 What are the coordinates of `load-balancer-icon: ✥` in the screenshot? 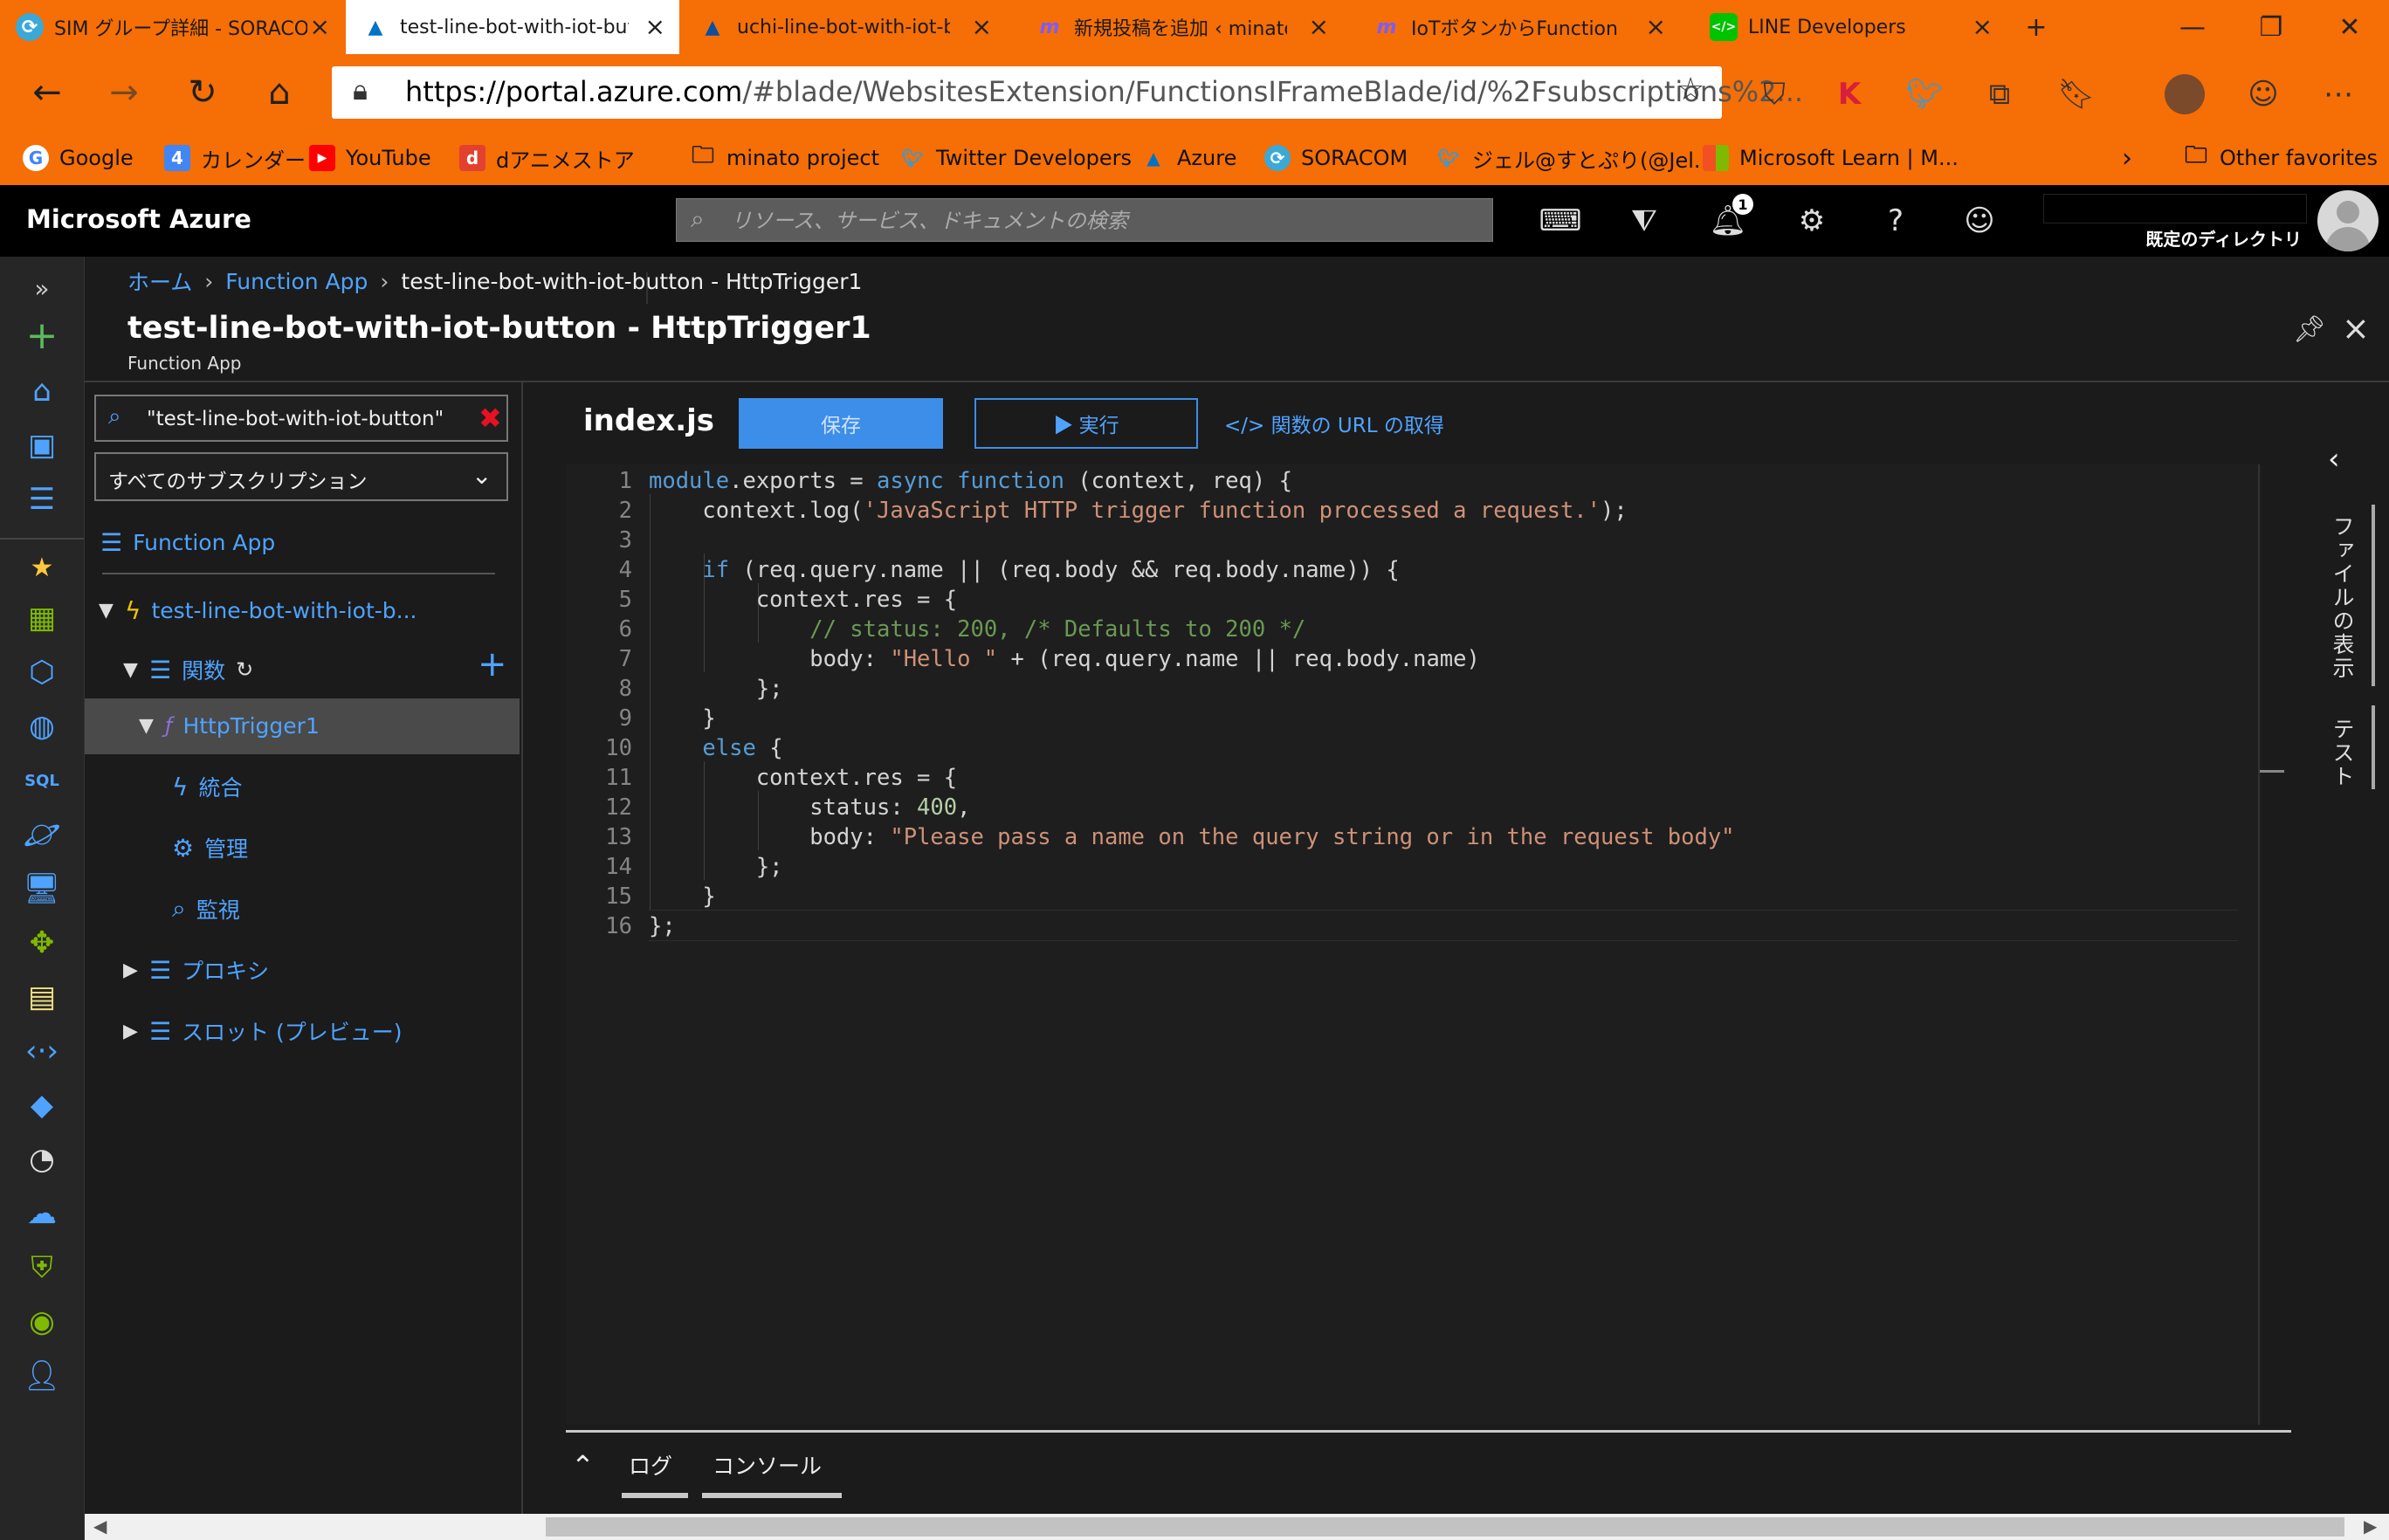 It's located at (42, 943).